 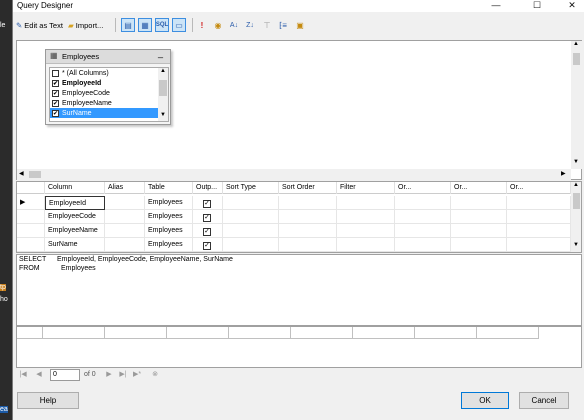 I want to click on column-item-surname: ✔ SurName, so click(x=104, y=113).